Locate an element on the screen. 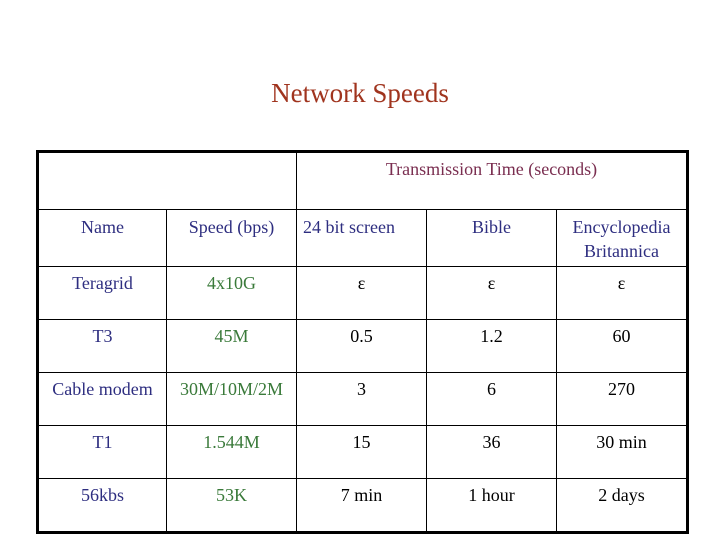 The image size is (720, 540). table-row: T1 1.544M 15 36 30 min is located at coordinates (362, 452).